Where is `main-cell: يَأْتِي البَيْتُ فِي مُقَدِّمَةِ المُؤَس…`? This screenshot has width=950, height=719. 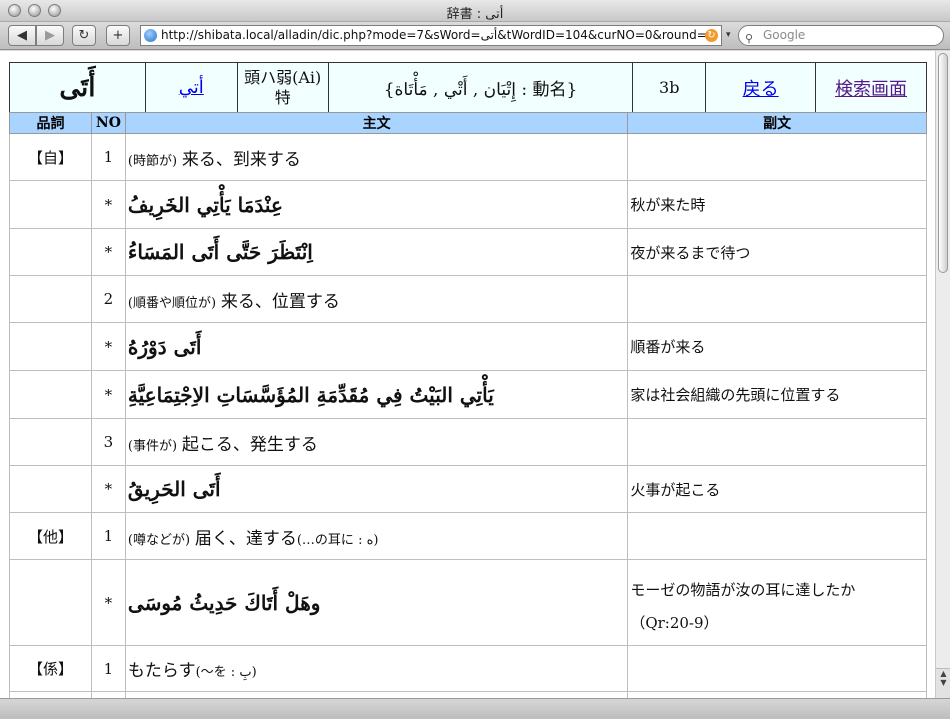 main-cell: يَأْتِي البَيْتُ فِي مُقَدِّمَةِ المُؤَس… is located at coordinates (376, 394).